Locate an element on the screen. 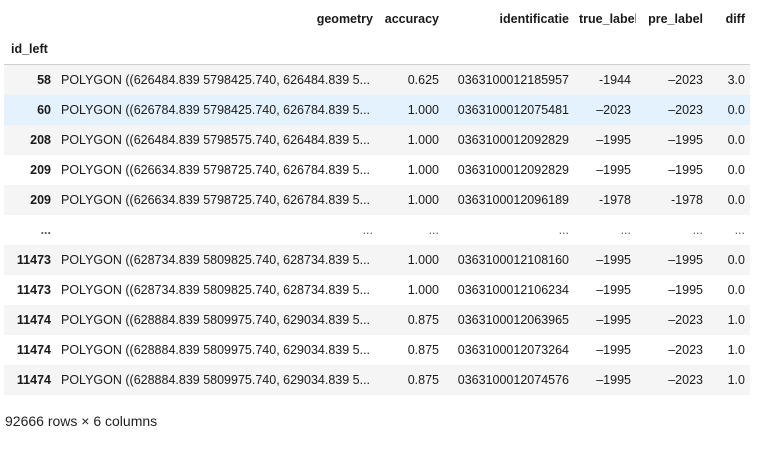 The image size is (770, 454). cell-identificatie: 0363100012185957 is located at coordinates (513, 79).